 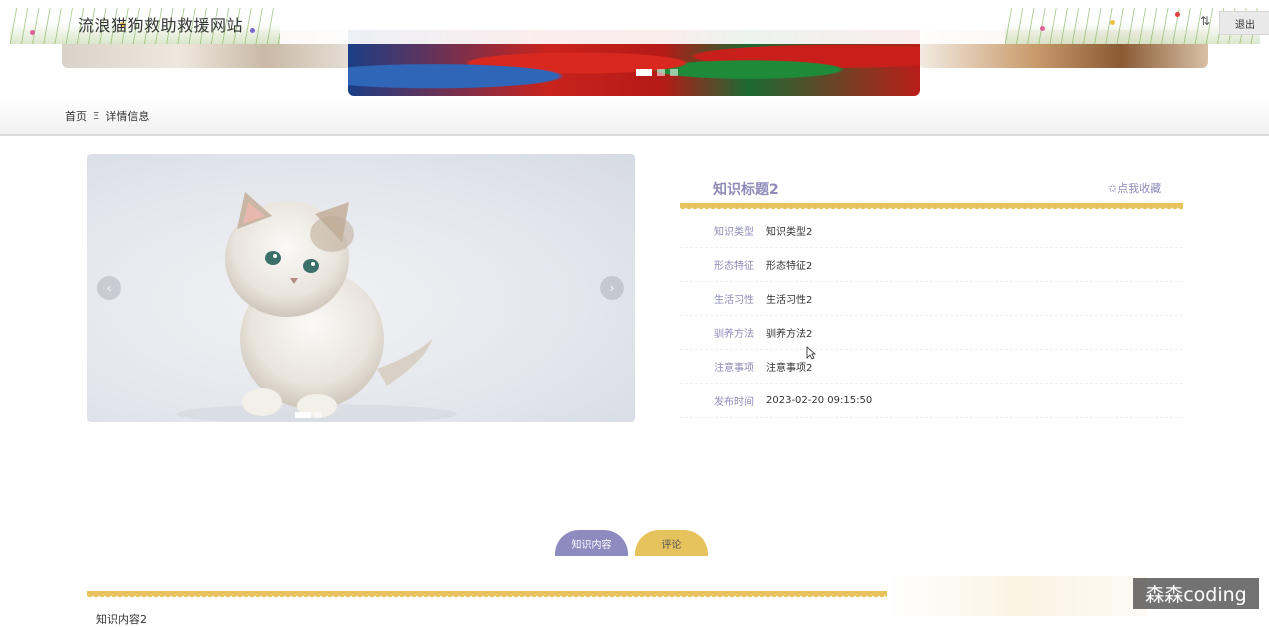 What do you see at coordinates (931, 332) in the screenshot?
I see `info-row-training: 驯养方法 驯养方法2` at bounding box center [931, 332].